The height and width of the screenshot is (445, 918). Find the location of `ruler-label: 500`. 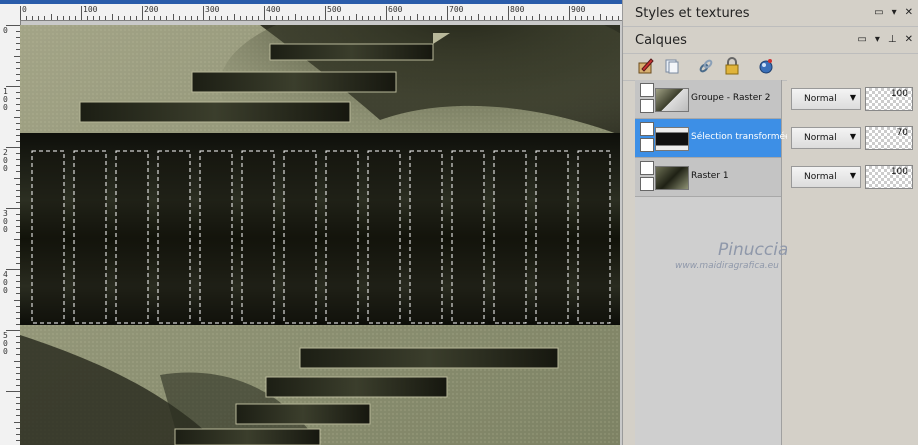

ruler-label: 500 is located at coordinates (5, 343).